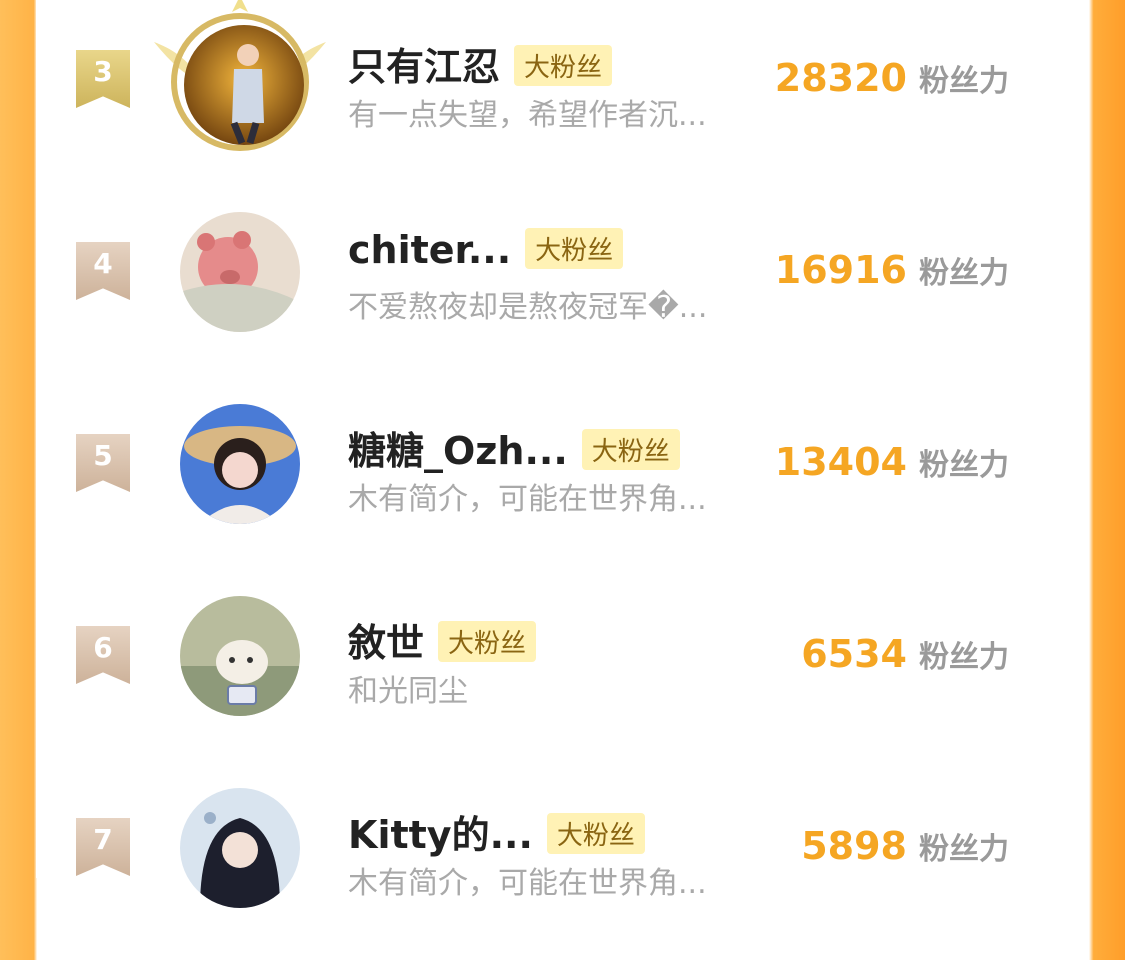  What do you see at coordinates (103, 463) in the screenshot?
I see `rank-badge: 5` at bounding box center [103, 463].